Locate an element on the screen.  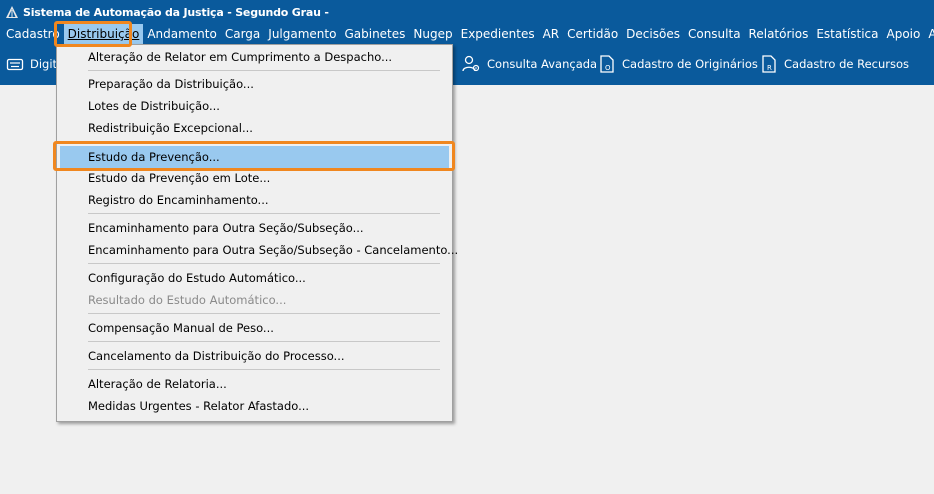
cadastro-recursos-label: Cadastro de Recursos is located at coordinates (847, 64).